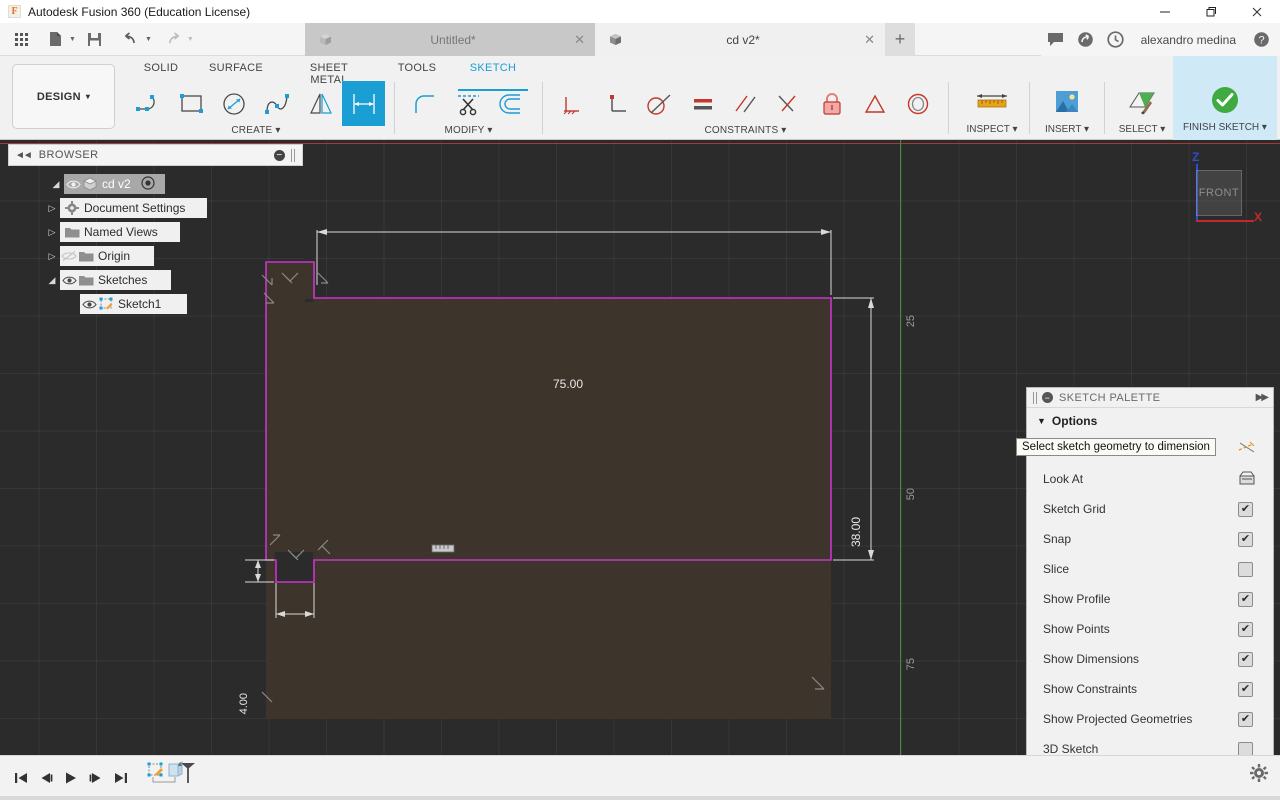  Describe the element at coordinates (1150, 479) in the screenshot. I see `palette-row-look-at: Look At` at that location.